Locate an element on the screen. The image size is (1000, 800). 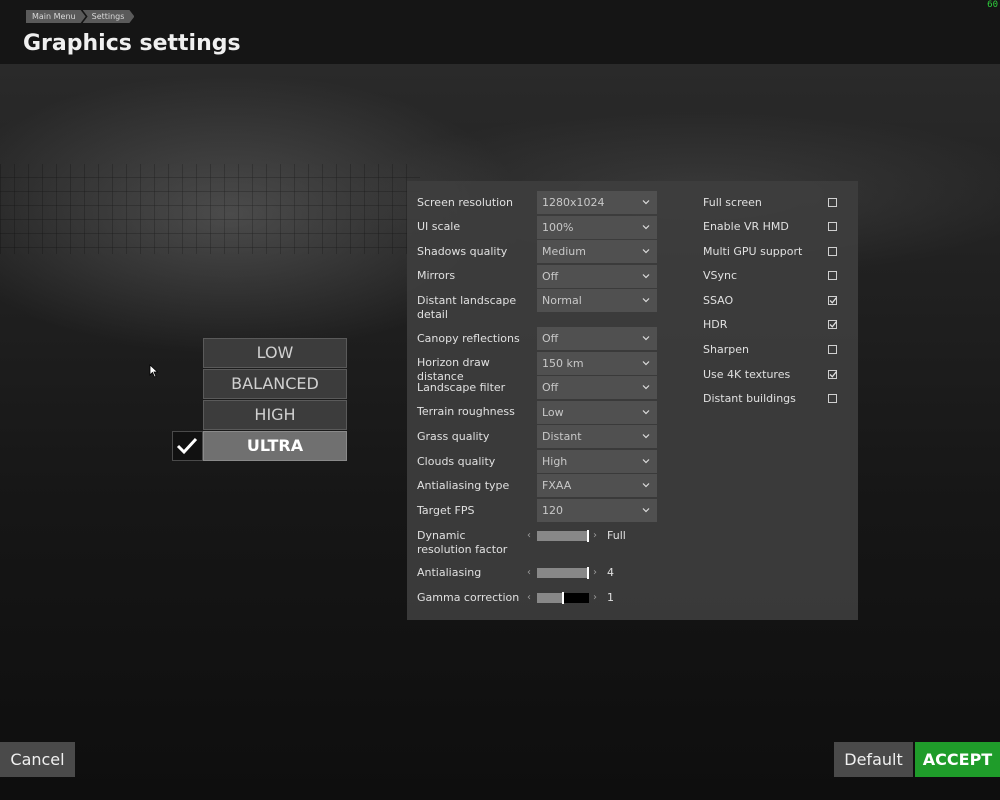
use-4k-textures-checkbox is located at coordinates (833, 374).